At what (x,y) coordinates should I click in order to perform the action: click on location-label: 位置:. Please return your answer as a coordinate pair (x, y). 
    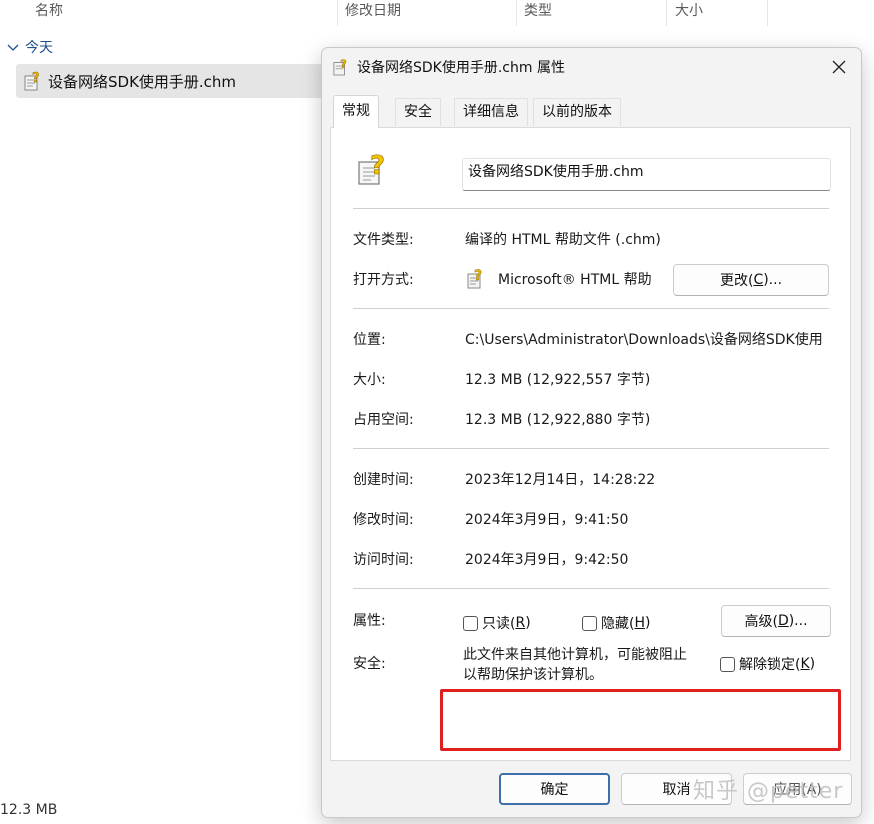
    Looking at the image, I should click on (369, 340).